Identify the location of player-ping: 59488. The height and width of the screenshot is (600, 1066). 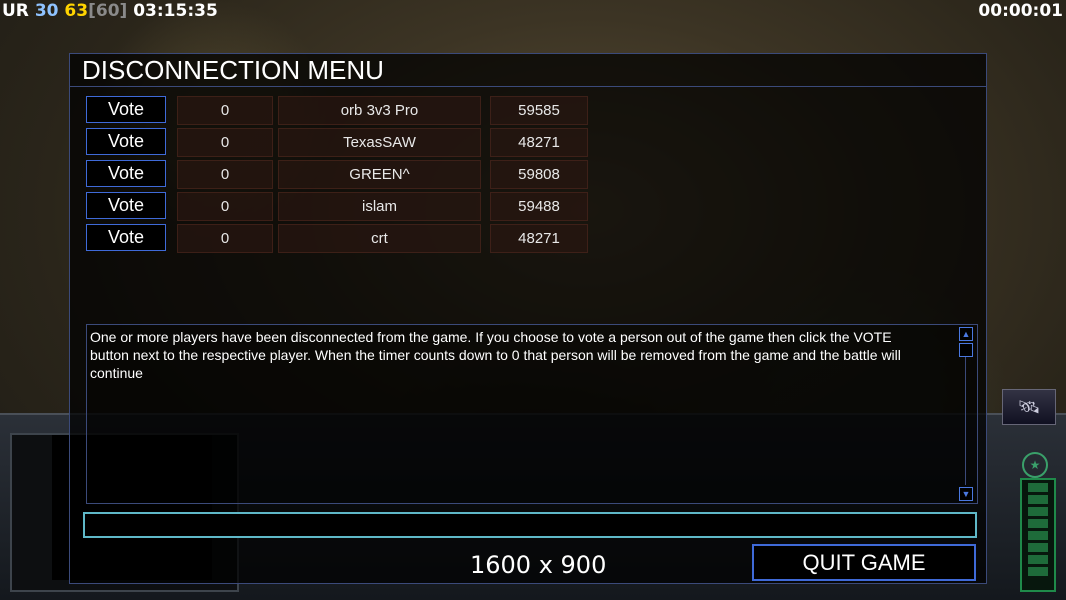
(539, 206).